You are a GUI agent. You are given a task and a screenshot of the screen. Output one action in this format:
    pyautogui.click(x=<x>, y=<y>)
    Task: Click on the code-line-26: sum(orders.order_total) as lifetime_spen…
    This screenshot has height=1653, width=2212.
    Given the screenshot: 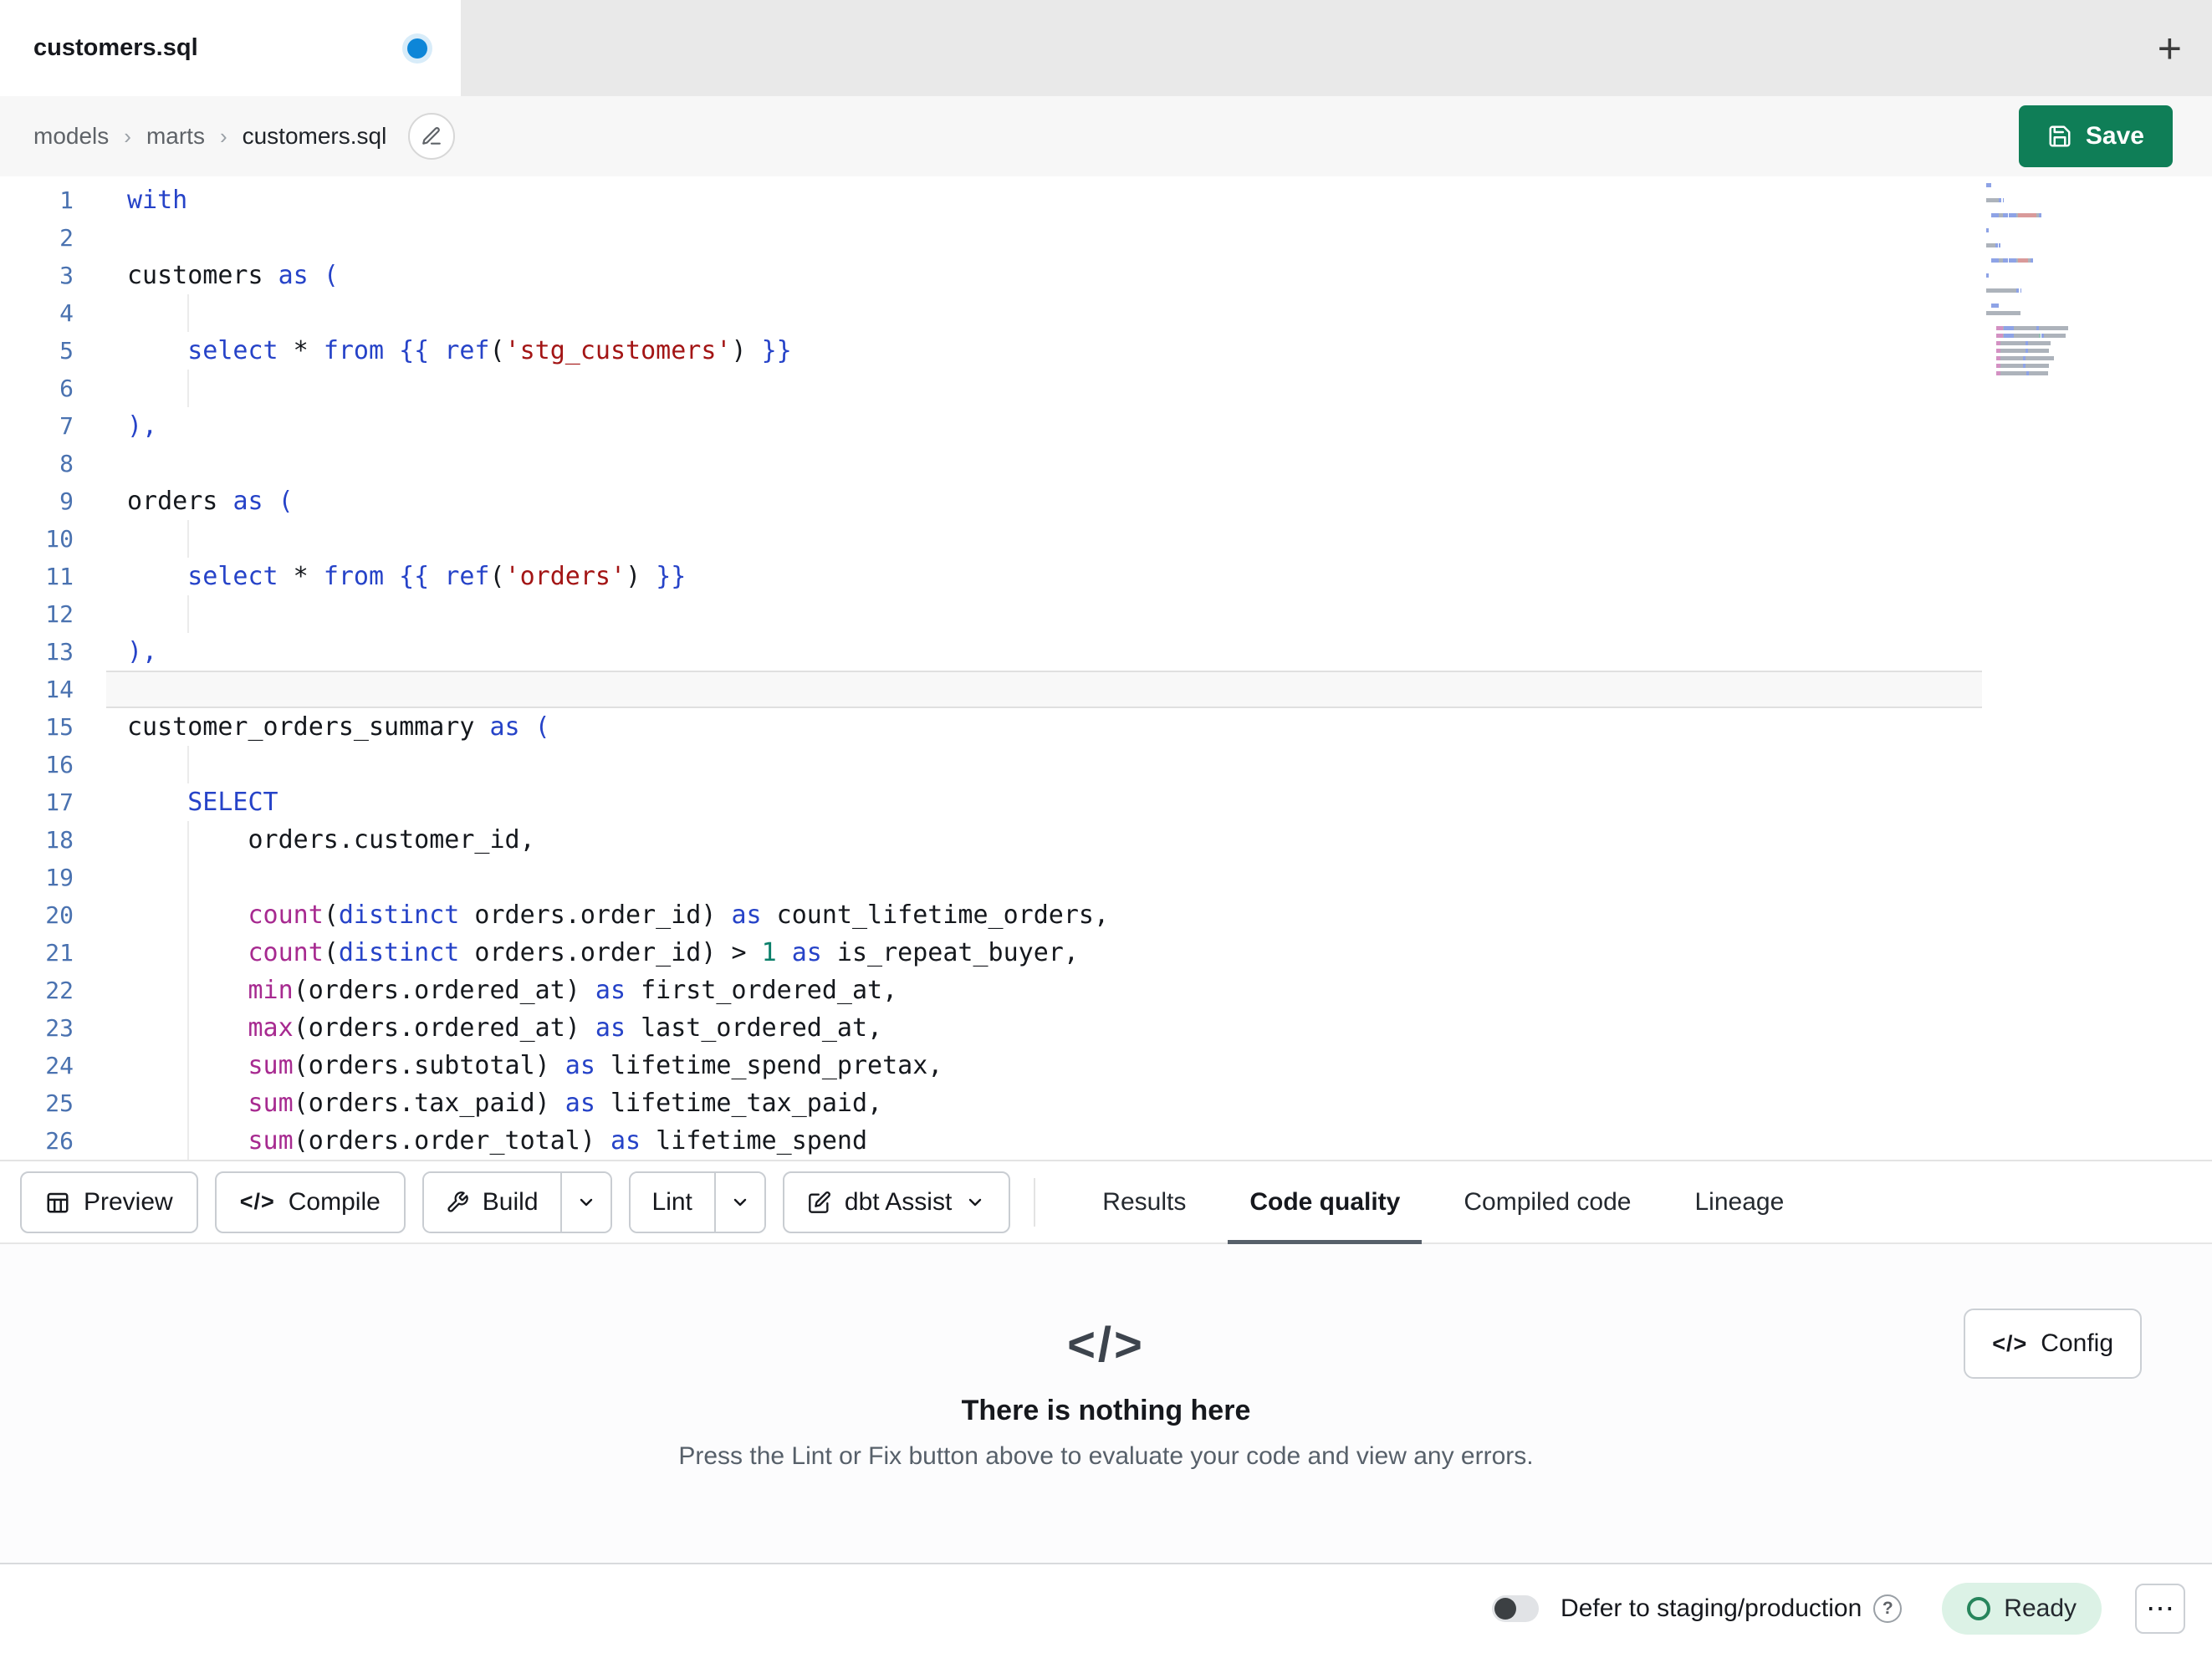 What is the action you would take?
    pyautogui.click(x=1044, y=1141)
    